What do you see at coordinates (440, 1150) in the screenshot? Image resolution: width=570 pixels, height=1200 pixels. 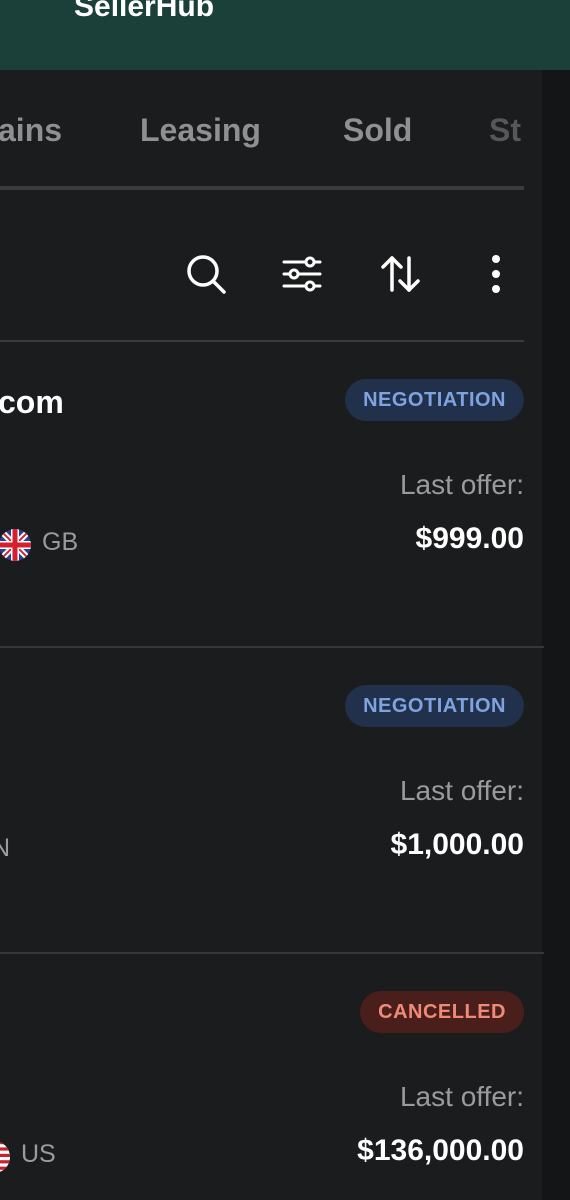 I see `offer-amount: $136,000.00` at bounding box center [440, 1150].